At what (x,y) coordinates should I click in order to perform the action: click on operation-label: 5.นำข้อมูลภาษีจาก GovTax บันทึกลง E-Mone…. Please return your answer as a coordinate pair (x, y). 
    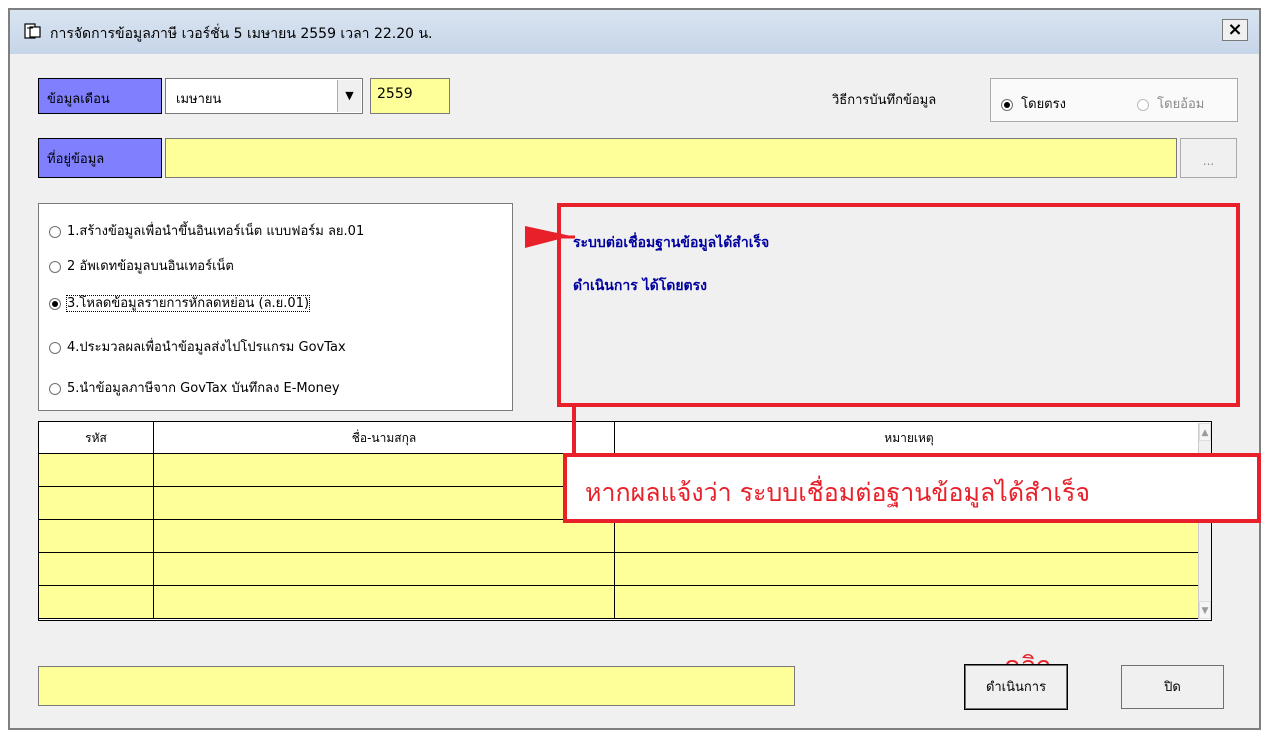
    Looking at the image, I should click on (203, 388).